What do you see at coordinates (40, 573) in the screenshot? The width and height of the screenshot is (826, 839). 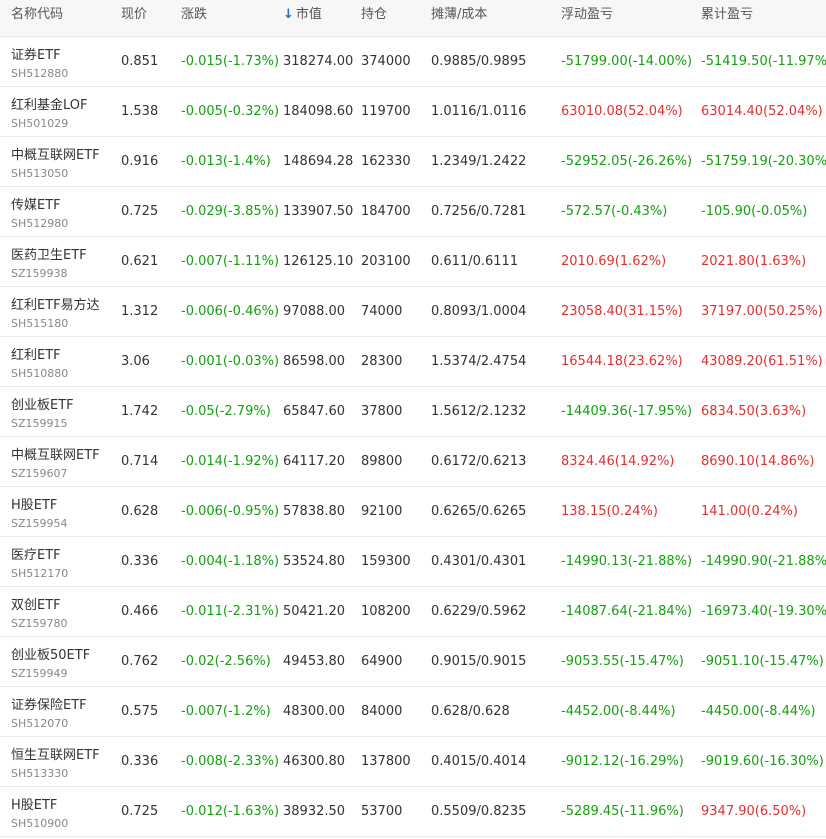 I see `fund-code: SH512170` at bounding box center [40, 573].